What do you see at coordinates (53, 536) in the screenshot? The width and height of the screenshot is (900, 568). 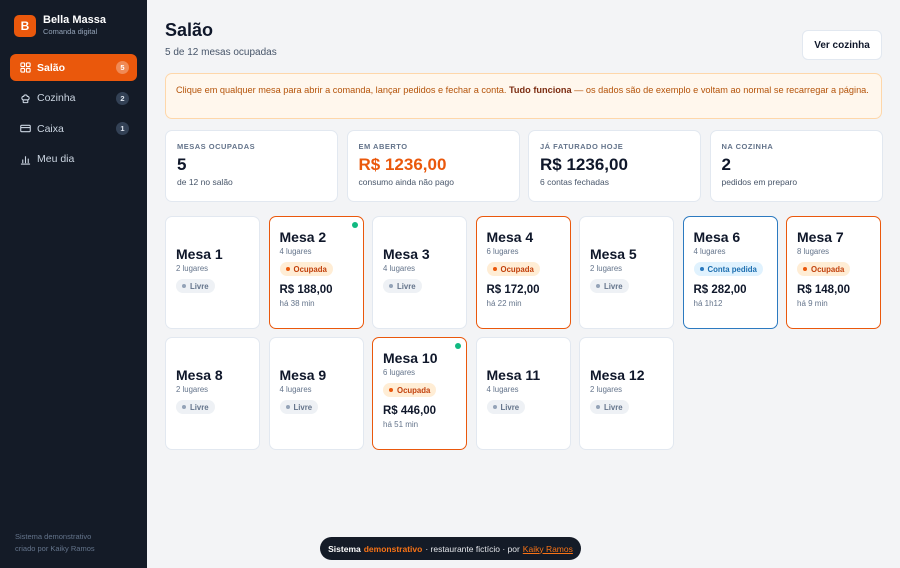 I see `sidebar-footer-line: Sistema demonstrativo` at bounding box center [53, 536].